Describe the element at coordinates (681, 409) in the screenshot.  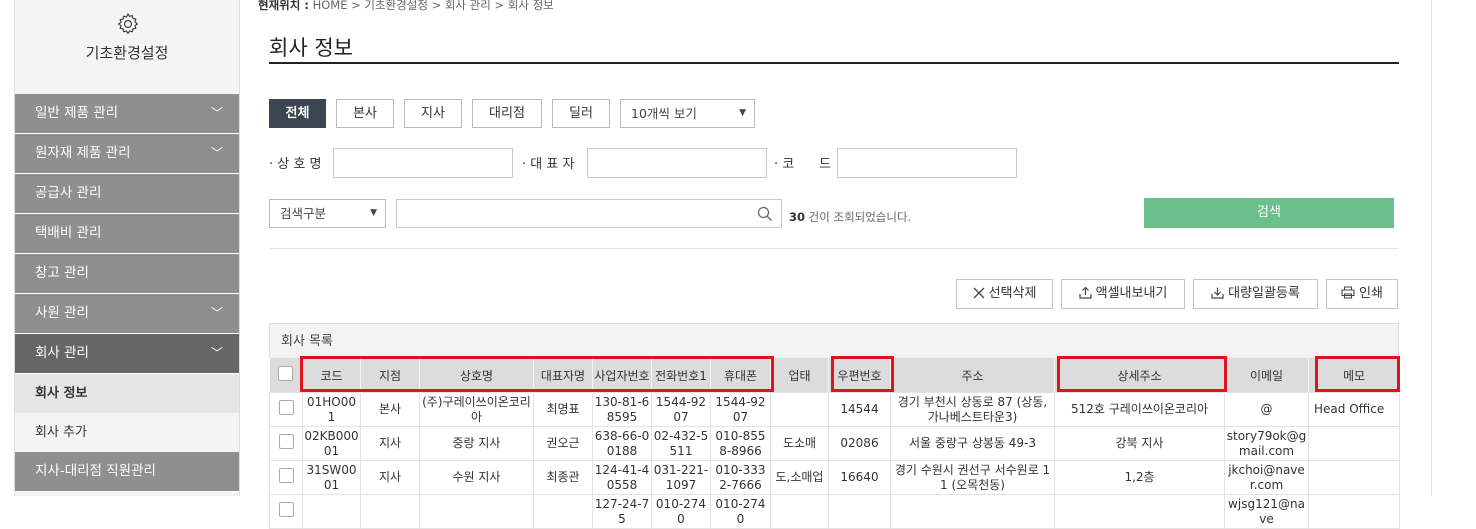
I see `cell-phone: 1544-9207` at that location.